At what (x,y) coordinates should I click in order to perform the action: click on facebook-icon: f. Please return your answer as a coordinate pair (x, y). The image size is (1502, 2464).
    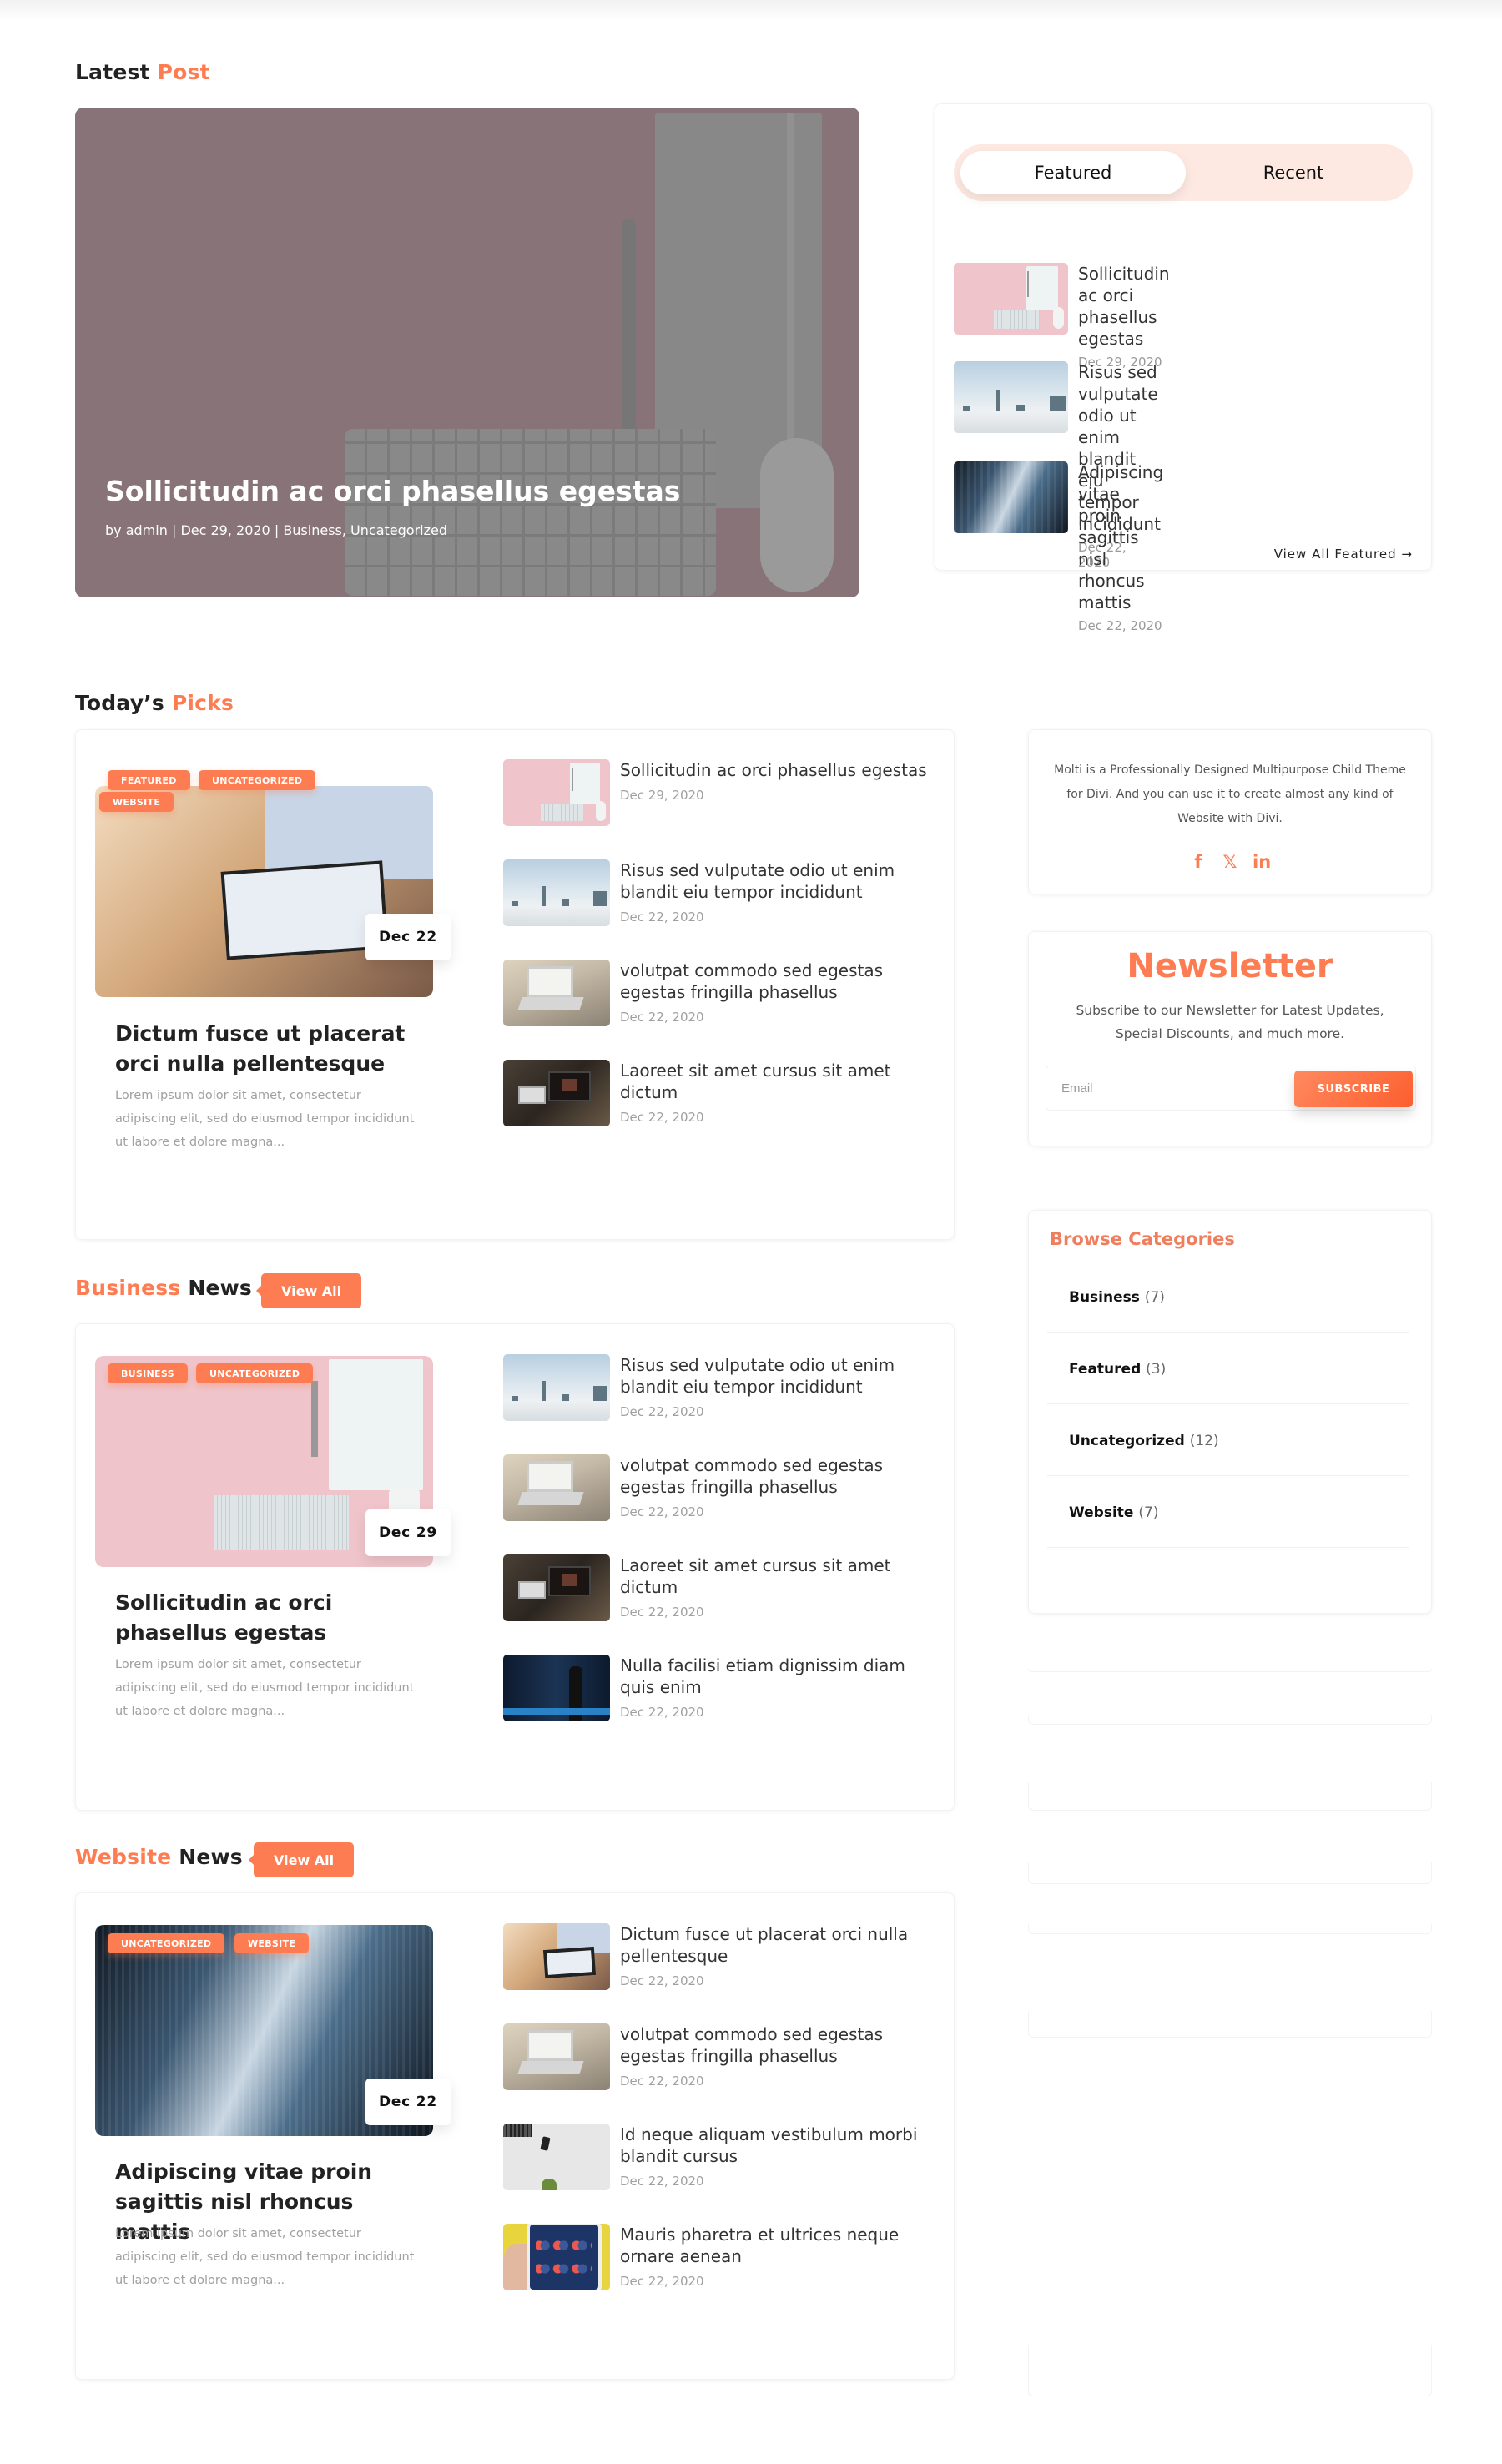
    Looking at the image, I should click on (1198, 862).